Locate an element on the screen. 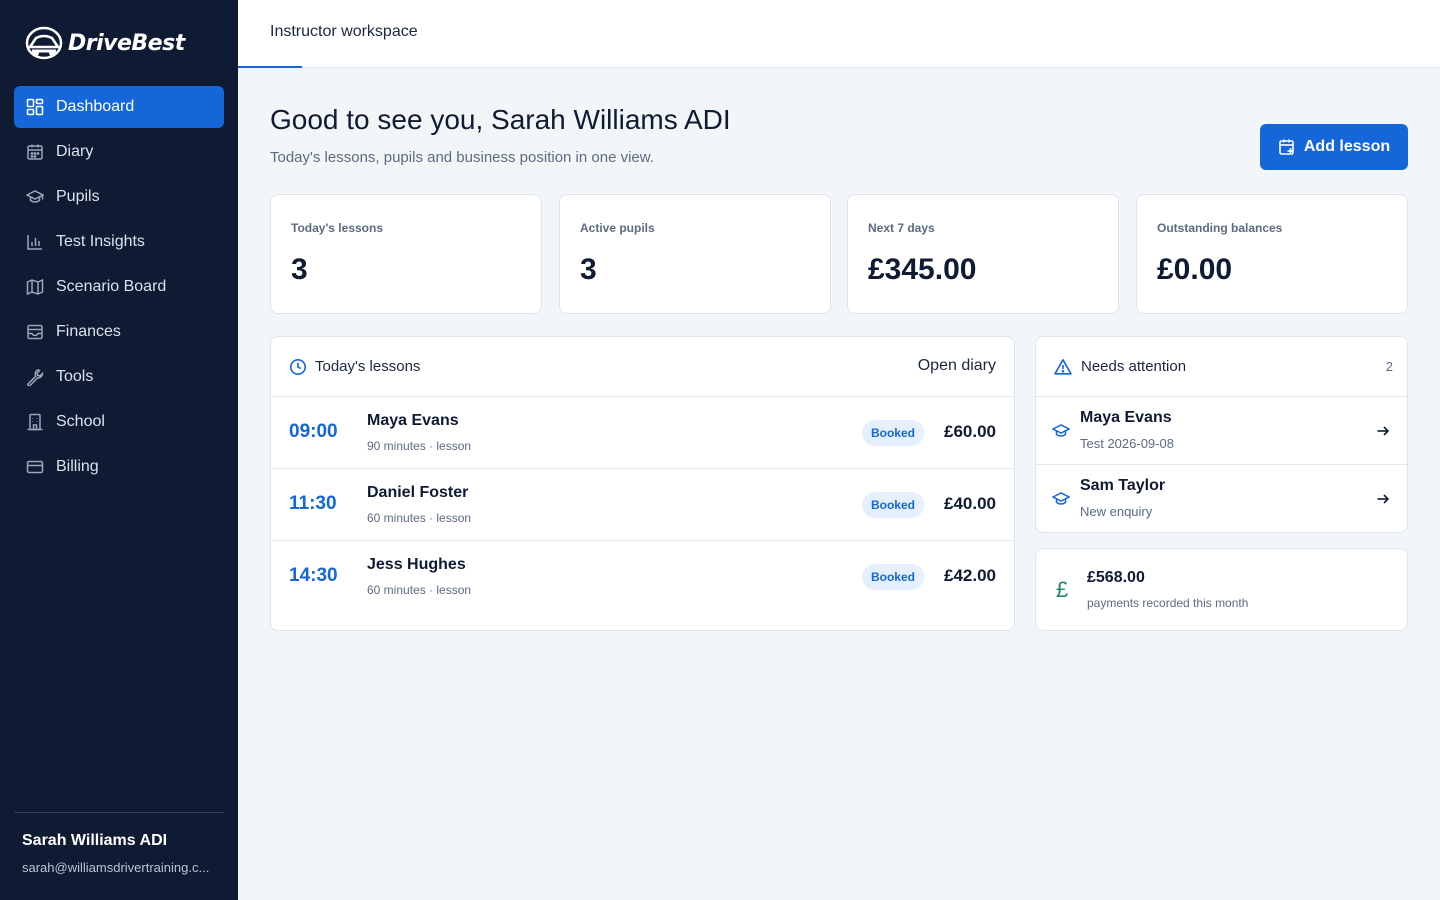  open-diary-link: Open diary is located at coordinates (957, 366).